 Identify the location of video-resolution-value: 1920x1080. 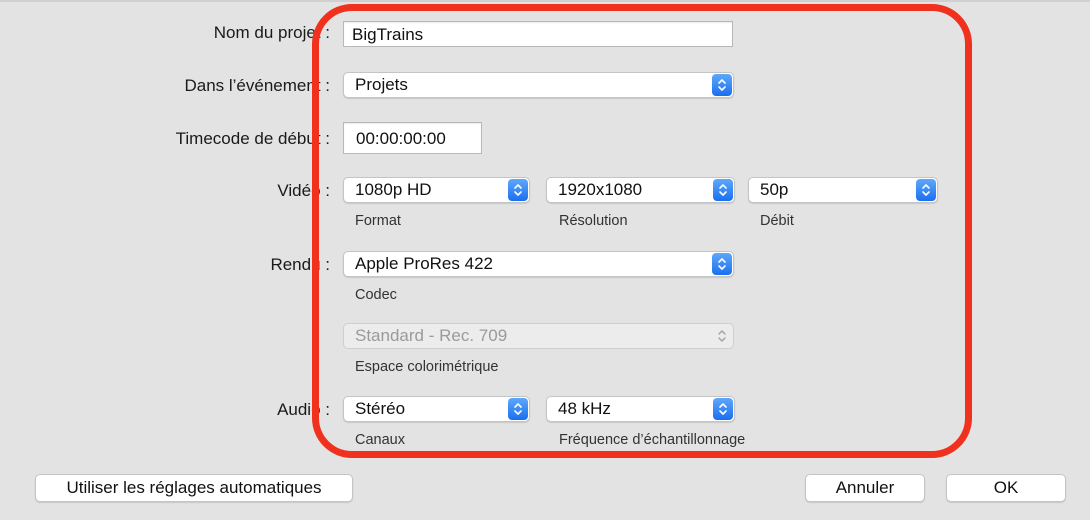
(600, 189).